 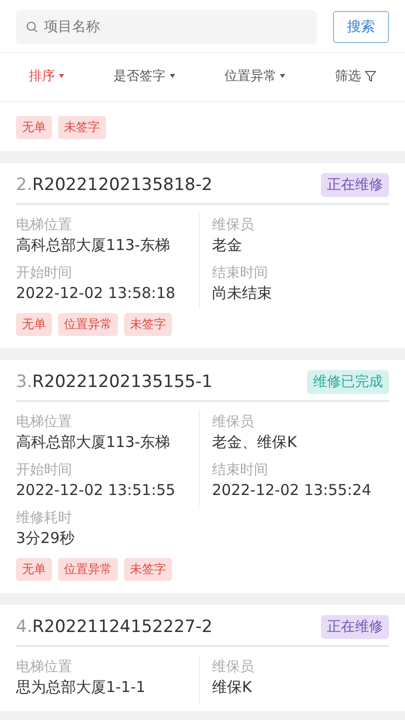 What do you see at coordinates (255, 76) in the screenshot?
I see `filter-tab: 位置异常` at bounding box center [255, 76].